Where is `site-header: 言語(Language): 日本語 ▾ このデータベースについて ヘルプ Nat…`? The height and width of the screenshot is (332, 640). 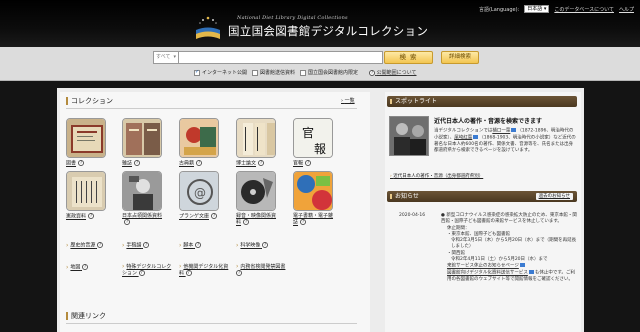
site-header: 言語(Language): 日本語 ▾ このデータベースについて ヘルプ Nat… is located at coordinates (320, 23).